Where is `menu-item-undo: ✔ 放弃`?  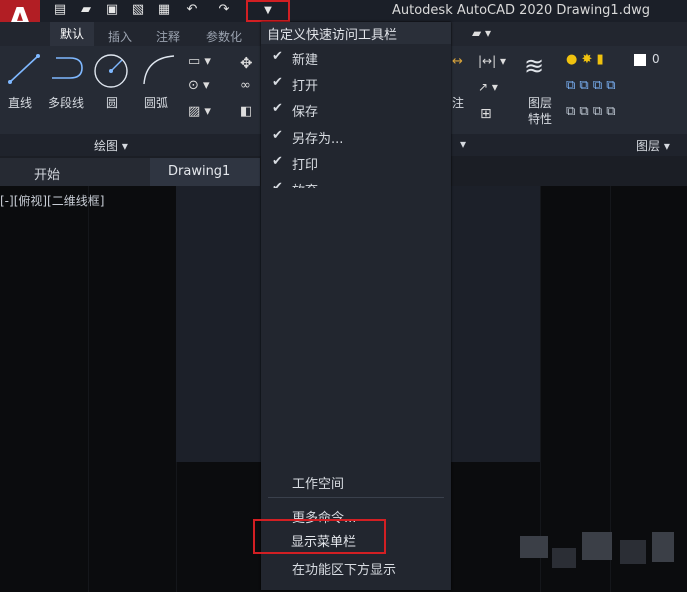 menu-item-undo: ✔ 放弃 is located at coordinates (356, 182).